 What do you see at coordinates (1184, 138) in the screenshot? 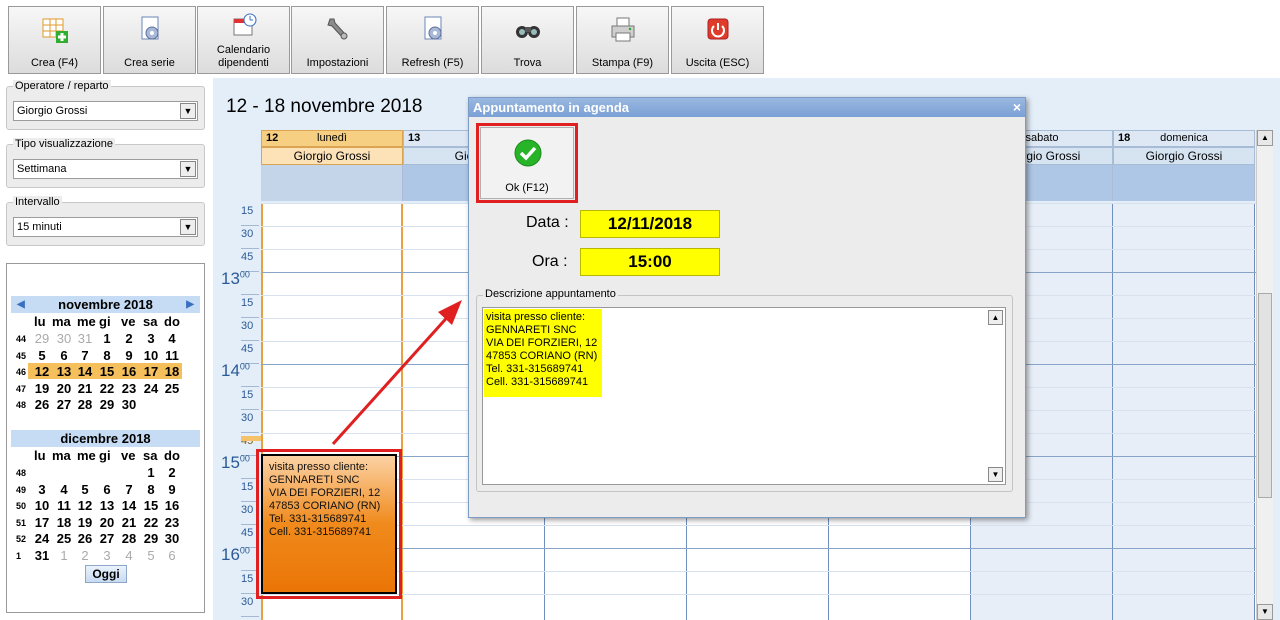
I see `day-column-header: 18 domenica` at bounding box center [1184, 138].